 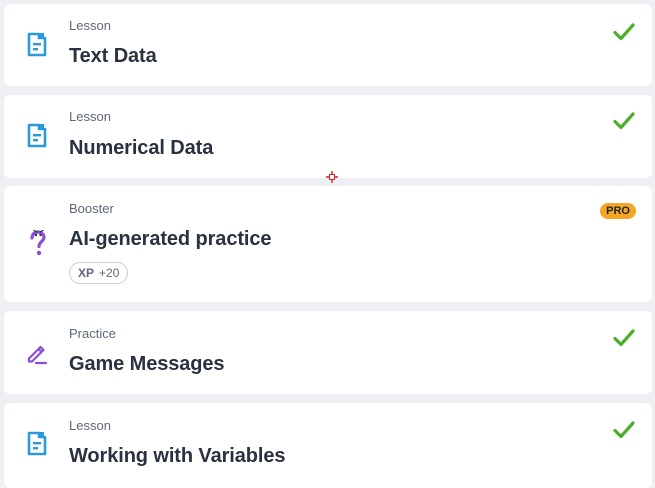 I want to click on item-title: Text Data, so click(x=113, y=56).